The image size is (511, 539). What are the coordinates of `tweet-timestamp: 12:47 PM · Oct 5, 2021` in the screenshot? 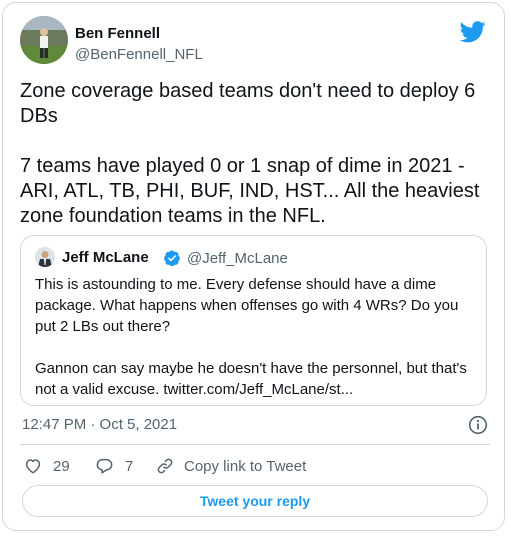 It's located at (99, 424).